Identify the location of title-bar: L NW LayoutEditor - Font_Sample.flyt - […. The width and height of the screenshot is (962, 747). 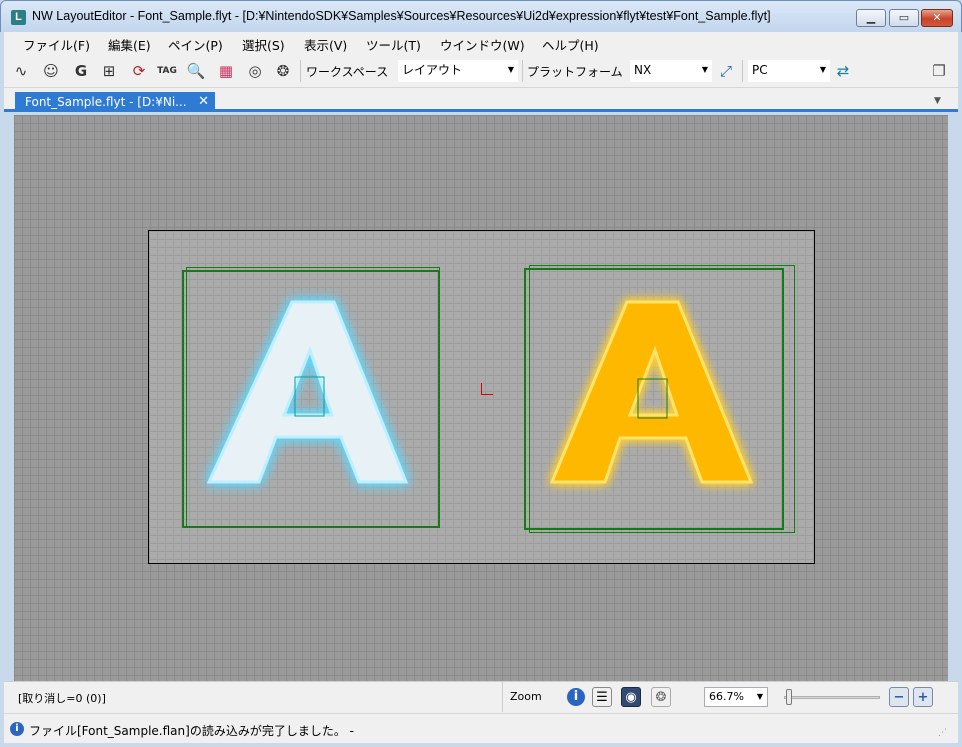
(481, 16).